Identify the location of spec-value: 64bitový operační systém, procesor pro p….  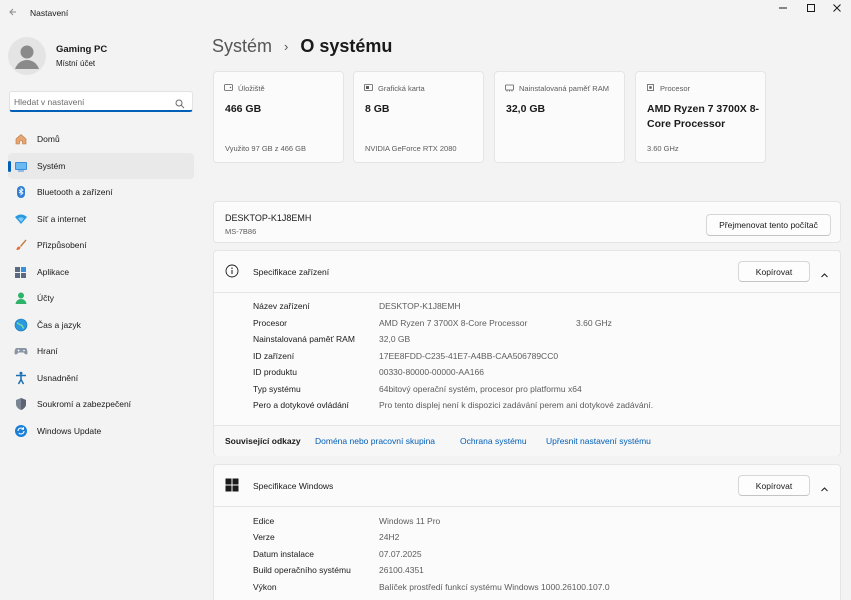
(480, 389).